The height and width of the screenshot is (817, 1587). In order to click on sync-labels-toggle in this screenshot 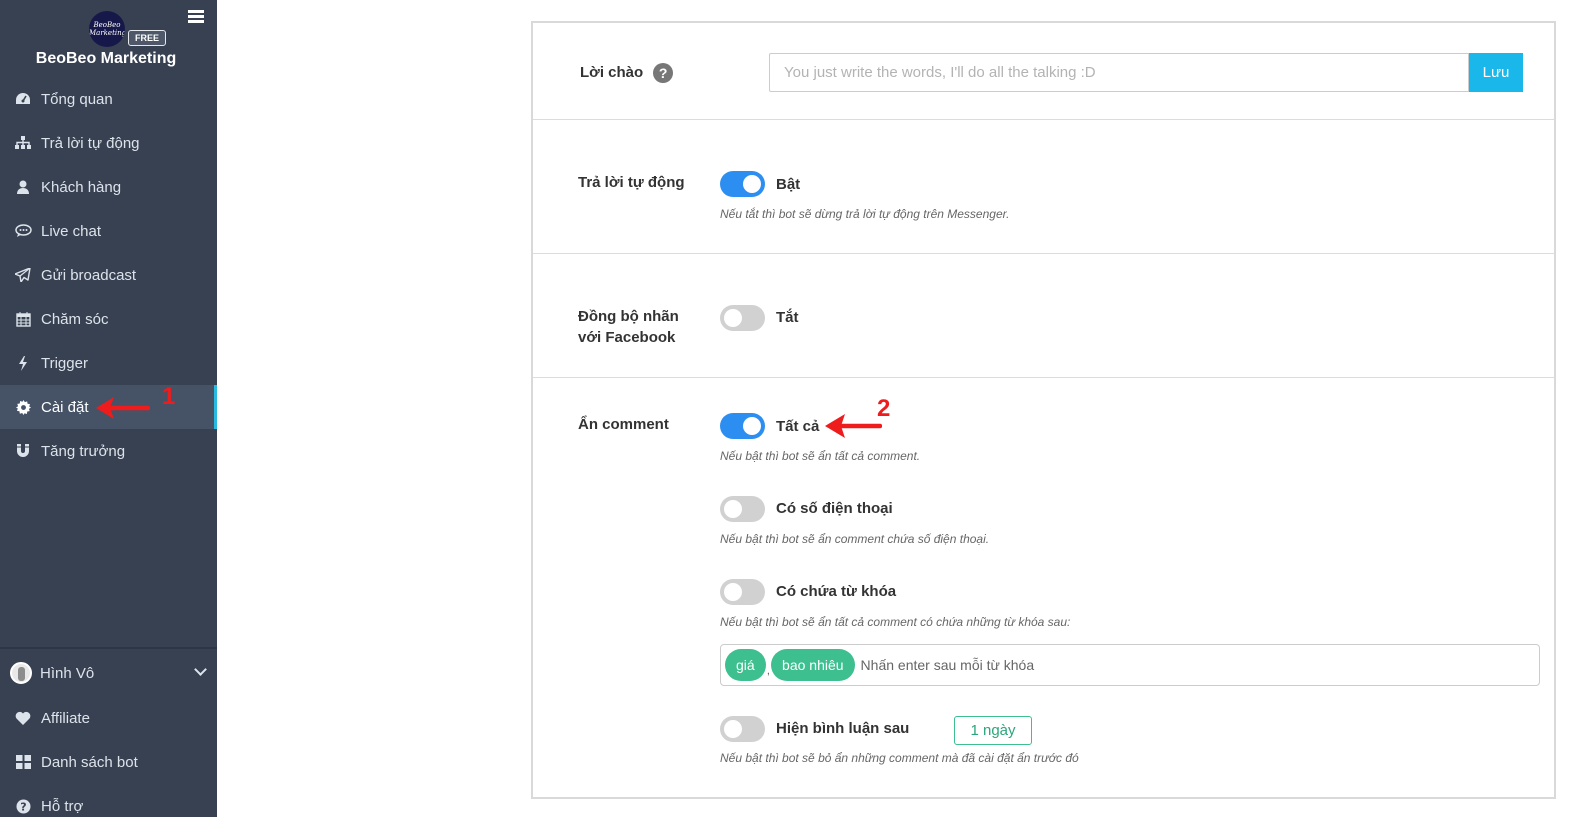, I will do `click(742, 318)`.